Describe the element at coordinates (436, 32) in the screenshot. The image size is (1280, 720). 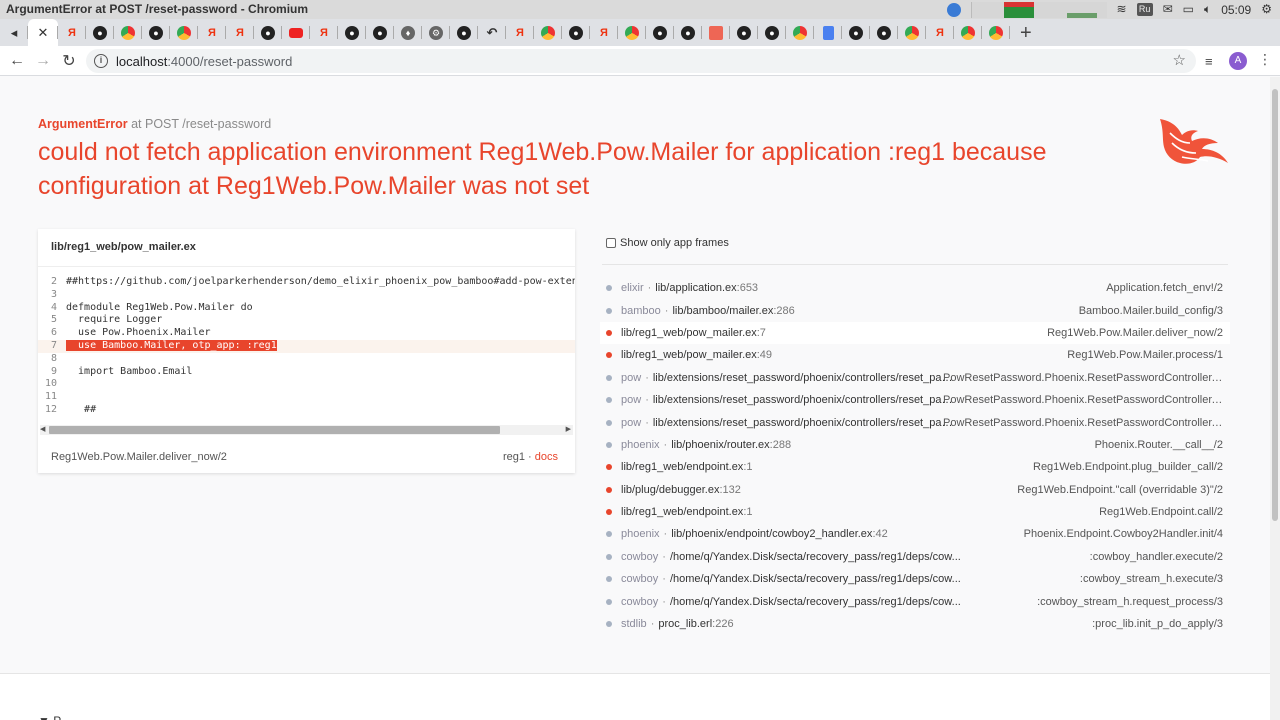
I see `tab-15: ⚙` at that location.